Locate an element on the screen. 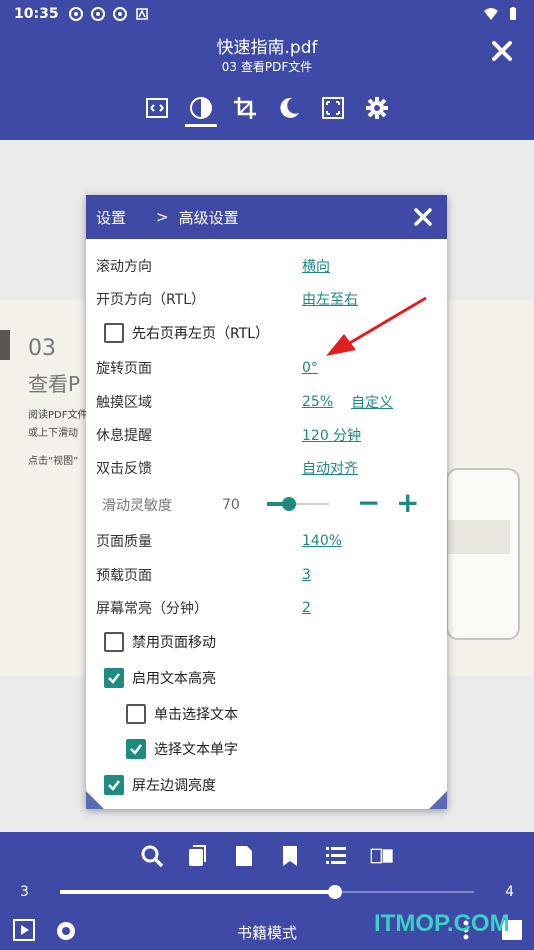 The height and width of the screenshot is (950, 534). list-icon is located at coordinates (336, 855).